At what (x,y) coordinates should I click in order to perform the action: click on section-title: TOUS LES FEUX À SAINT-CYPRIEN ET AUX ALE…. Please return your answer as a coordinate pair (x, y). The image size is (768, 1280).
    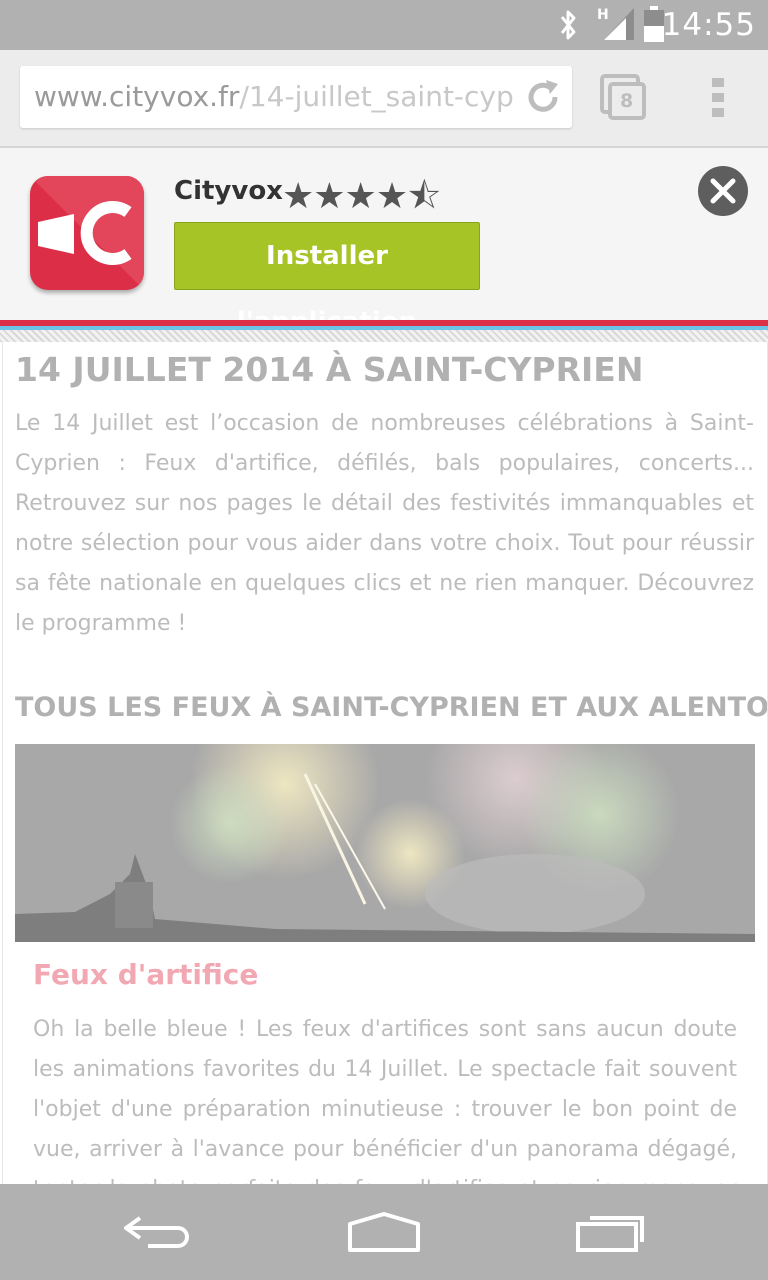
    Looking at the image, I should click on (391, 707).